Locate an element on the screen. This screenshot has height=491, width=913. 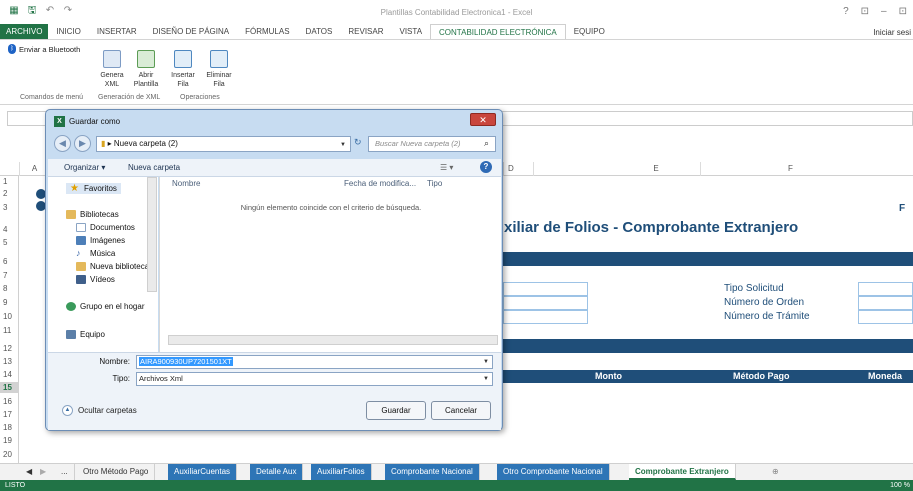
sheet-tab-auxiliar-folios: AuxiliarFolios is located at coordinates (341, 472).